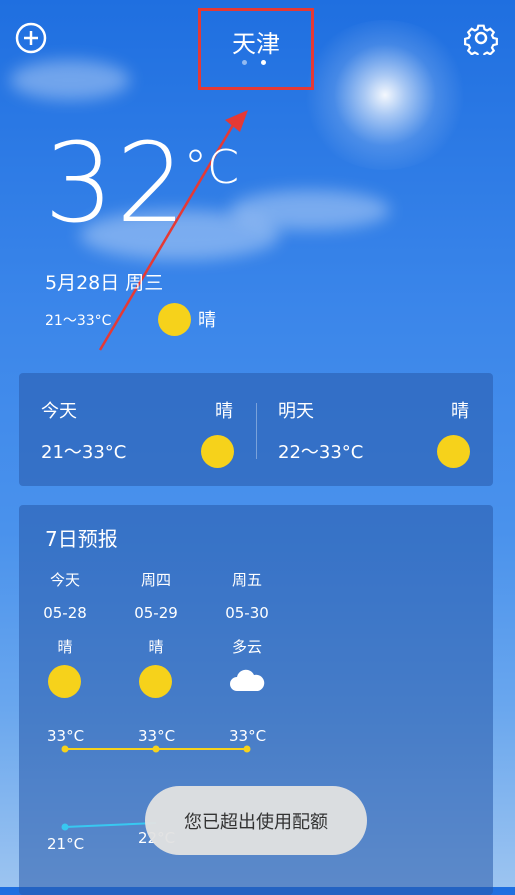  Describe the element at coordinates (110, 825) in the screenshot. I see `low-temp-line` at that location.